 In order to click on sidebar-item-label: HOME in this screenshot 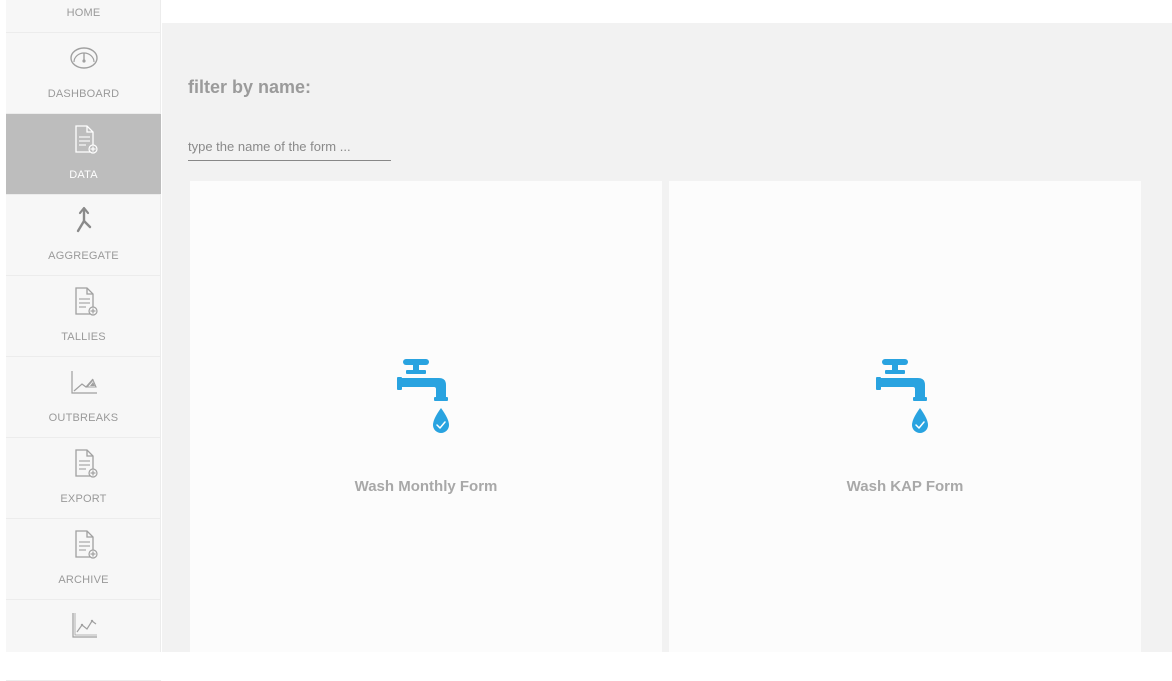, I will do `click(83, 13)`.